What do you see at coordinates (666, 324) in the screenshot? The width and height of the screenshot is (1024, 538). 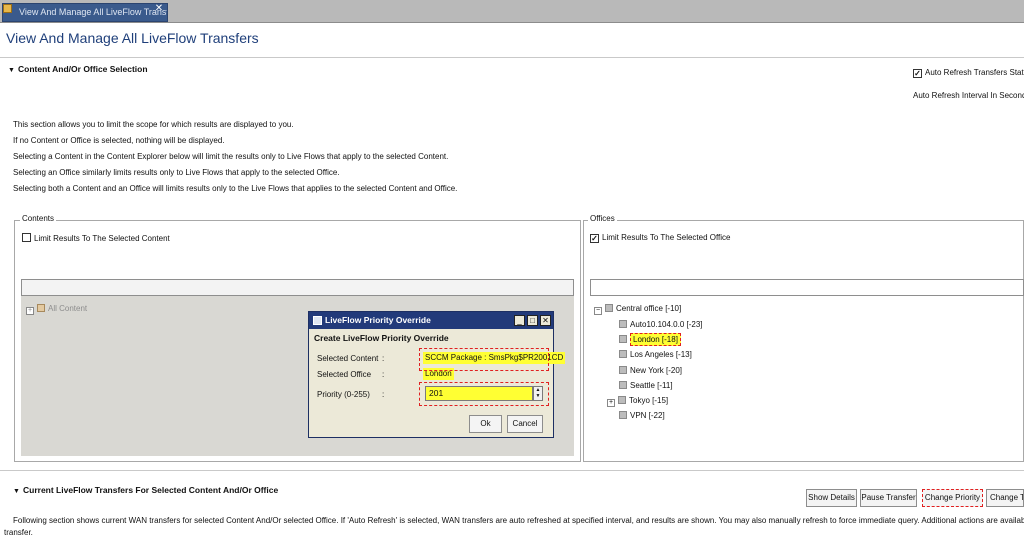 I see `tree-item-label: Auto10.104.0.0 [-23]` at bounding box center [666, 324].